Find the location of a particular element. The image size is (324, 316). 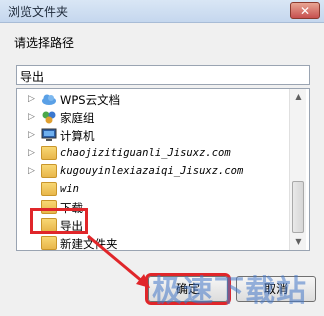

tree-item-folder: ▷ chaojizitiguanli_Jisuxz.com is located at coordinates (153, 153).